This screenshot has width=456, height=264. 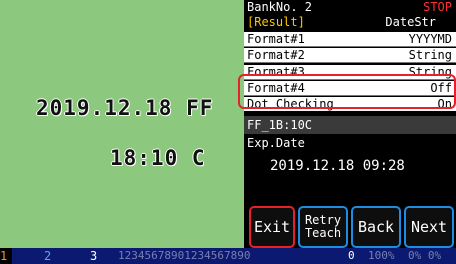 I want to click on status-bar: 1 2 3 12345678901234567890 0 100% 0% 0%, so click(x=228, y=256).